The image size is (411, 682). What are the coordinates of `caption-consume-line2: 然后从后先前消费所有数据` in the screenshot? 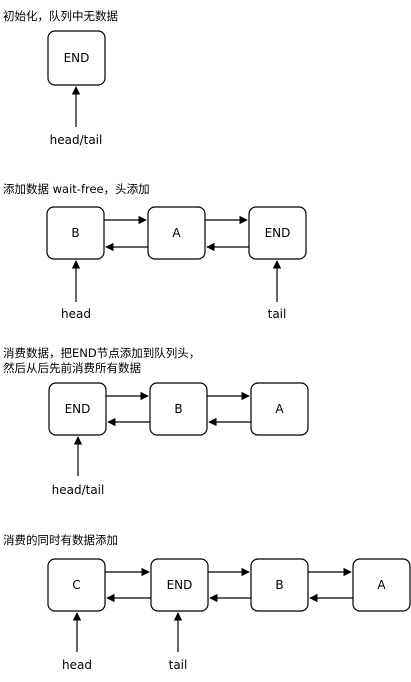 It's located at (72, 368).